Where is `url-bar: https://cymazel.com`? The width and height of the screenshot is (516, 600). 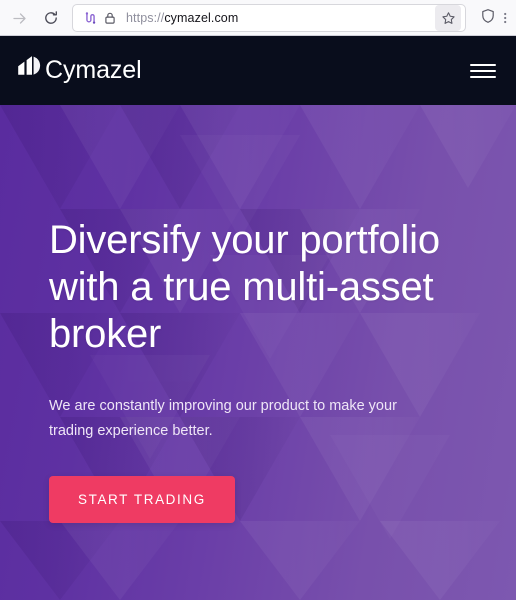
url-bar: https://cymazel.com is located at coordinates (269, 18).